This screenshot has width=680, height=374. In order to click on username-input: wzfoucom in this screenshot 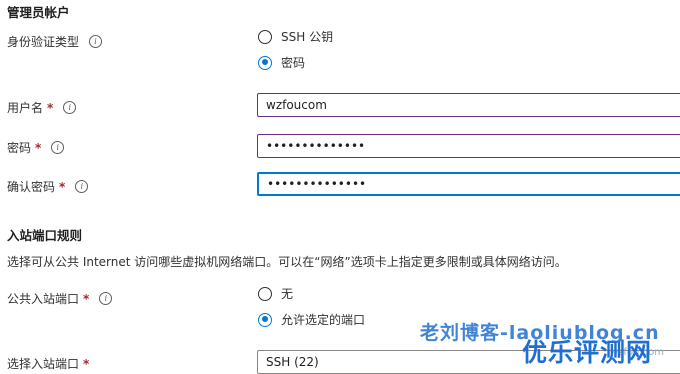, I will do `click(468, 105)`.